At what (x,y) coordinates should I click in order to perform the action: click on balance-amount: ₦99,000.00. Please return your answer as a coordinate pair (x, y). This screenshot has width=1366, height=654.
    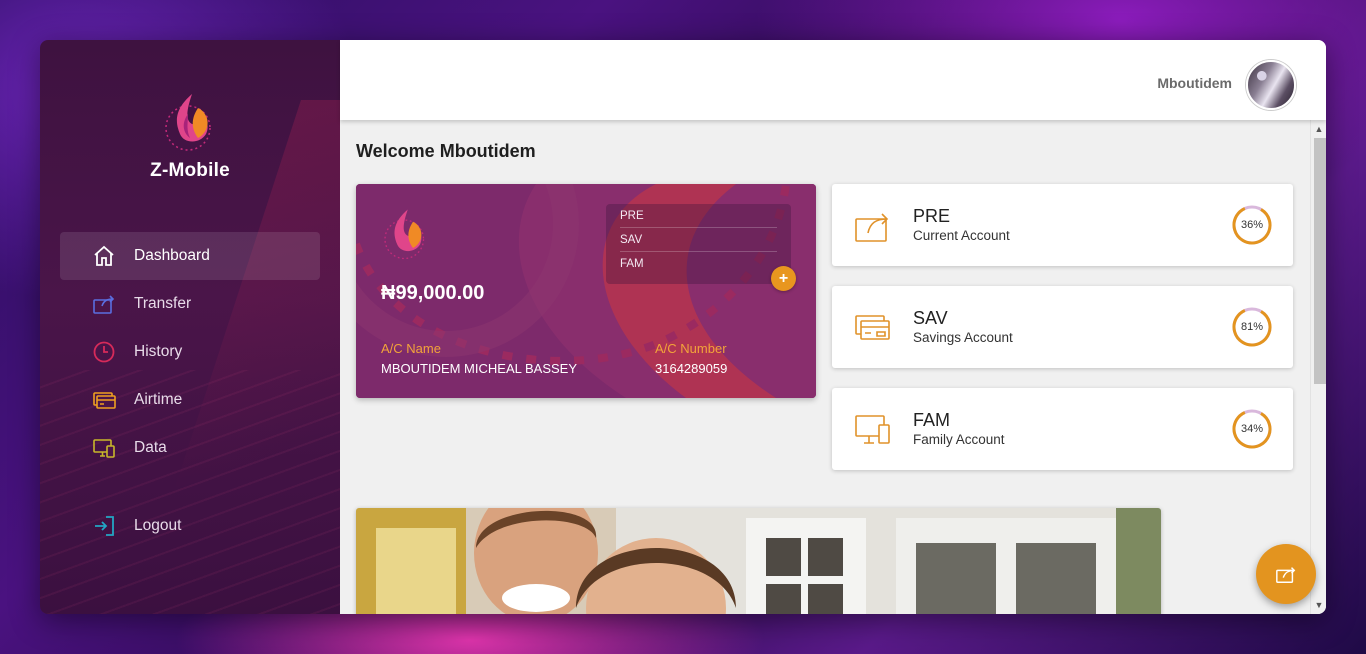
    Looking at the image, I should click on (433, 293).